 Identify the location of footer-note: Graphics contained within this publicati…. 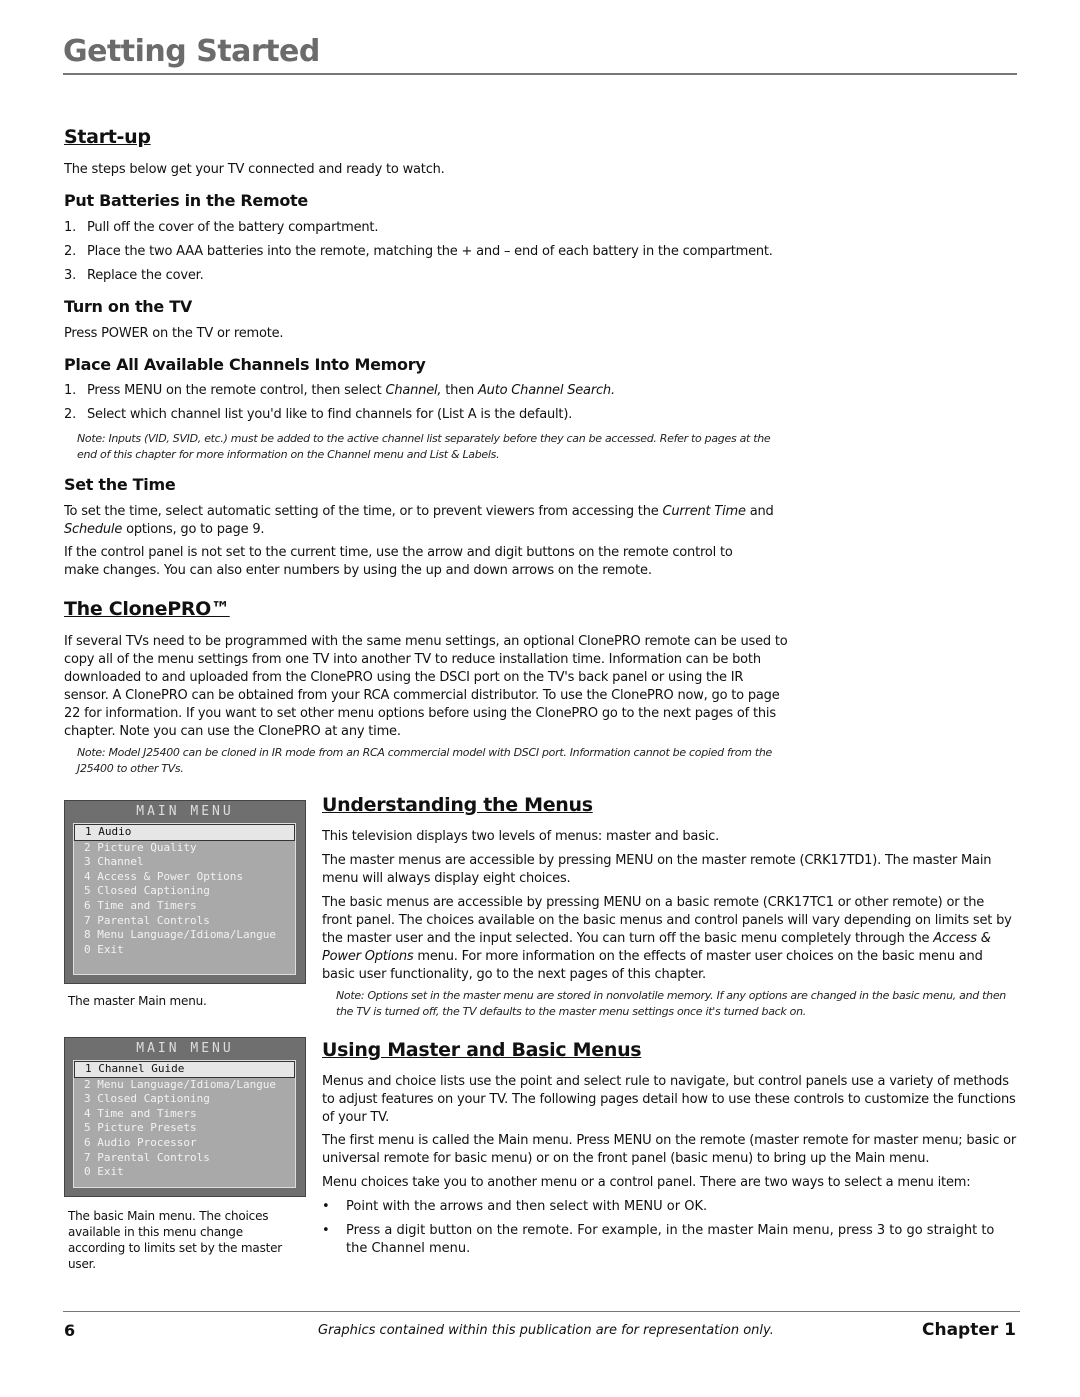
(546, 1330).